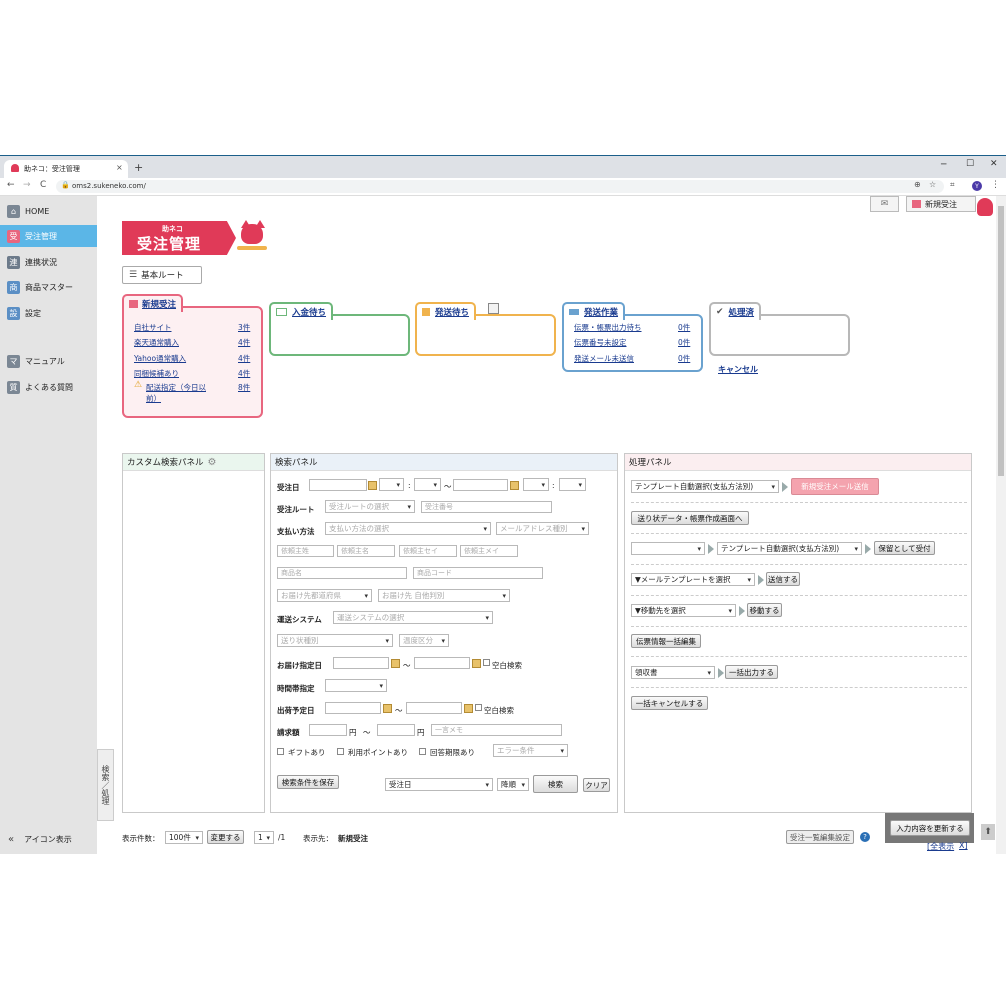 This screenshot has width=1006, height=1006. I want to click on client-first-kana-input: 依頼主メイ, so click(489, 551).